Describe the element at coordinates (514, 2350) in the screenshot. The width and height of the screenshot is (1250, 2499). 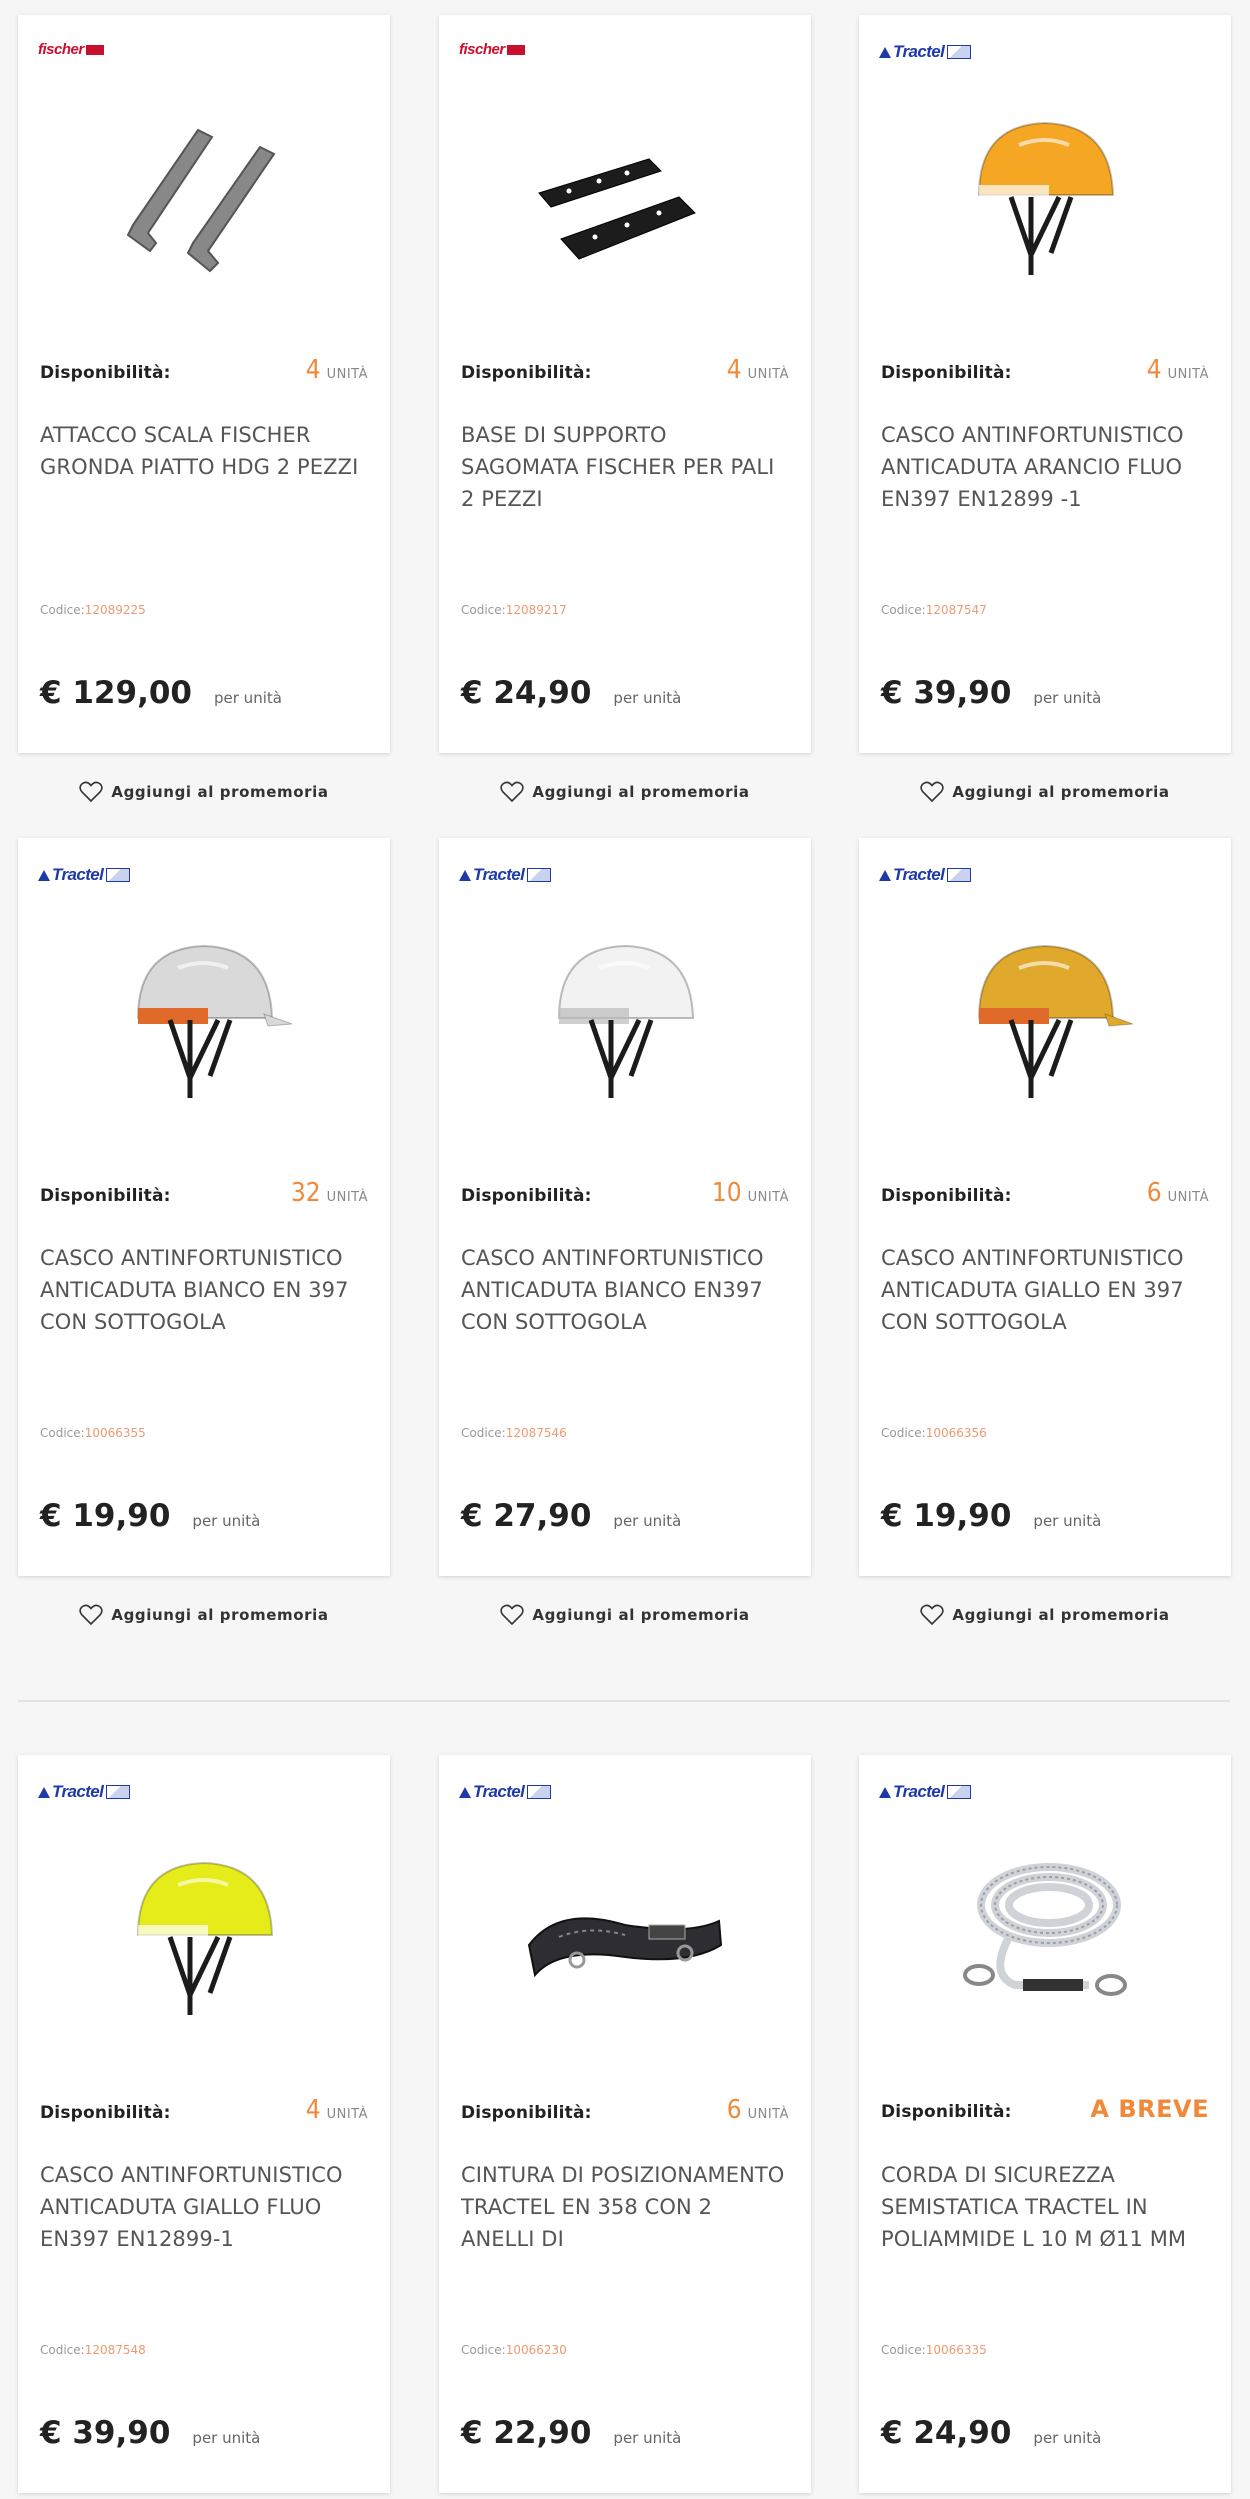
I see `product-code: Codice:10066230` at that location.